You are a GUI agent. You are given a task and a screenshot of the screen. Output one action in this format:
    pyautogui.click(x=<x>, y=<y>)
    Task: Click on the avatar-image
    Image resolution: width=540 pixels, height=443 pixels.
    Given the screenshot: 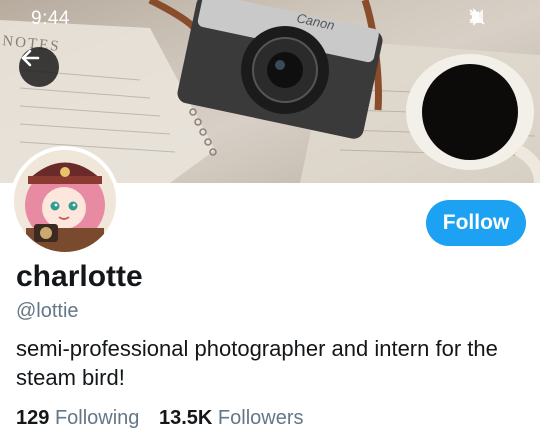 What is the action you would take?
    pyautogui.click(x=65, y=201)
    